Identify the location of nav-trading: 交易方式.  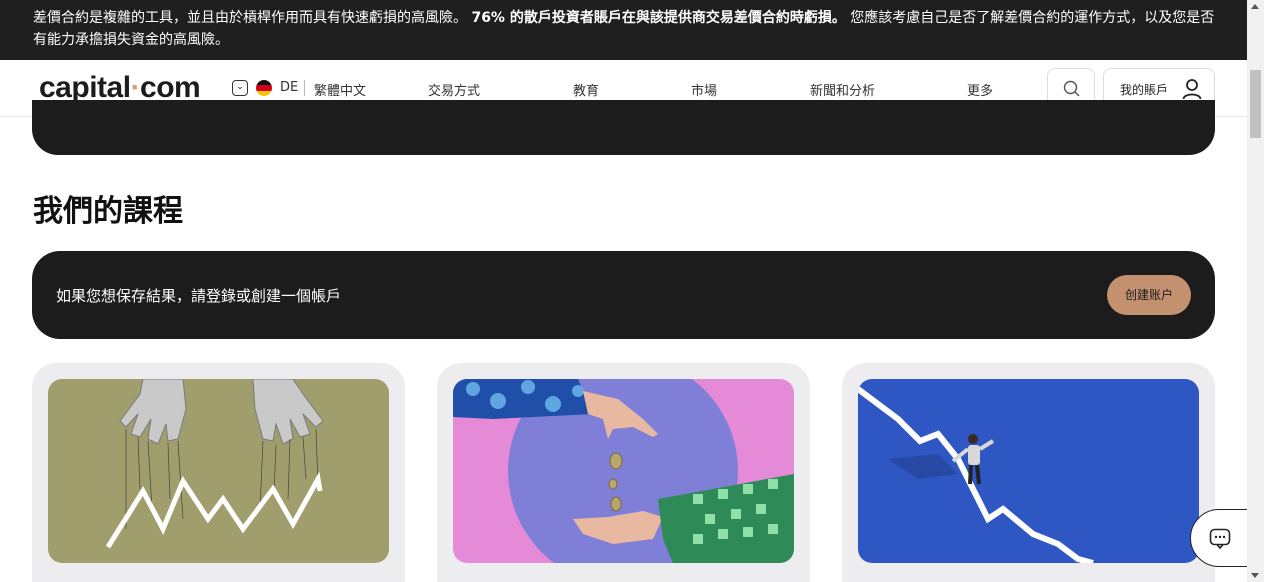
(454, 89).